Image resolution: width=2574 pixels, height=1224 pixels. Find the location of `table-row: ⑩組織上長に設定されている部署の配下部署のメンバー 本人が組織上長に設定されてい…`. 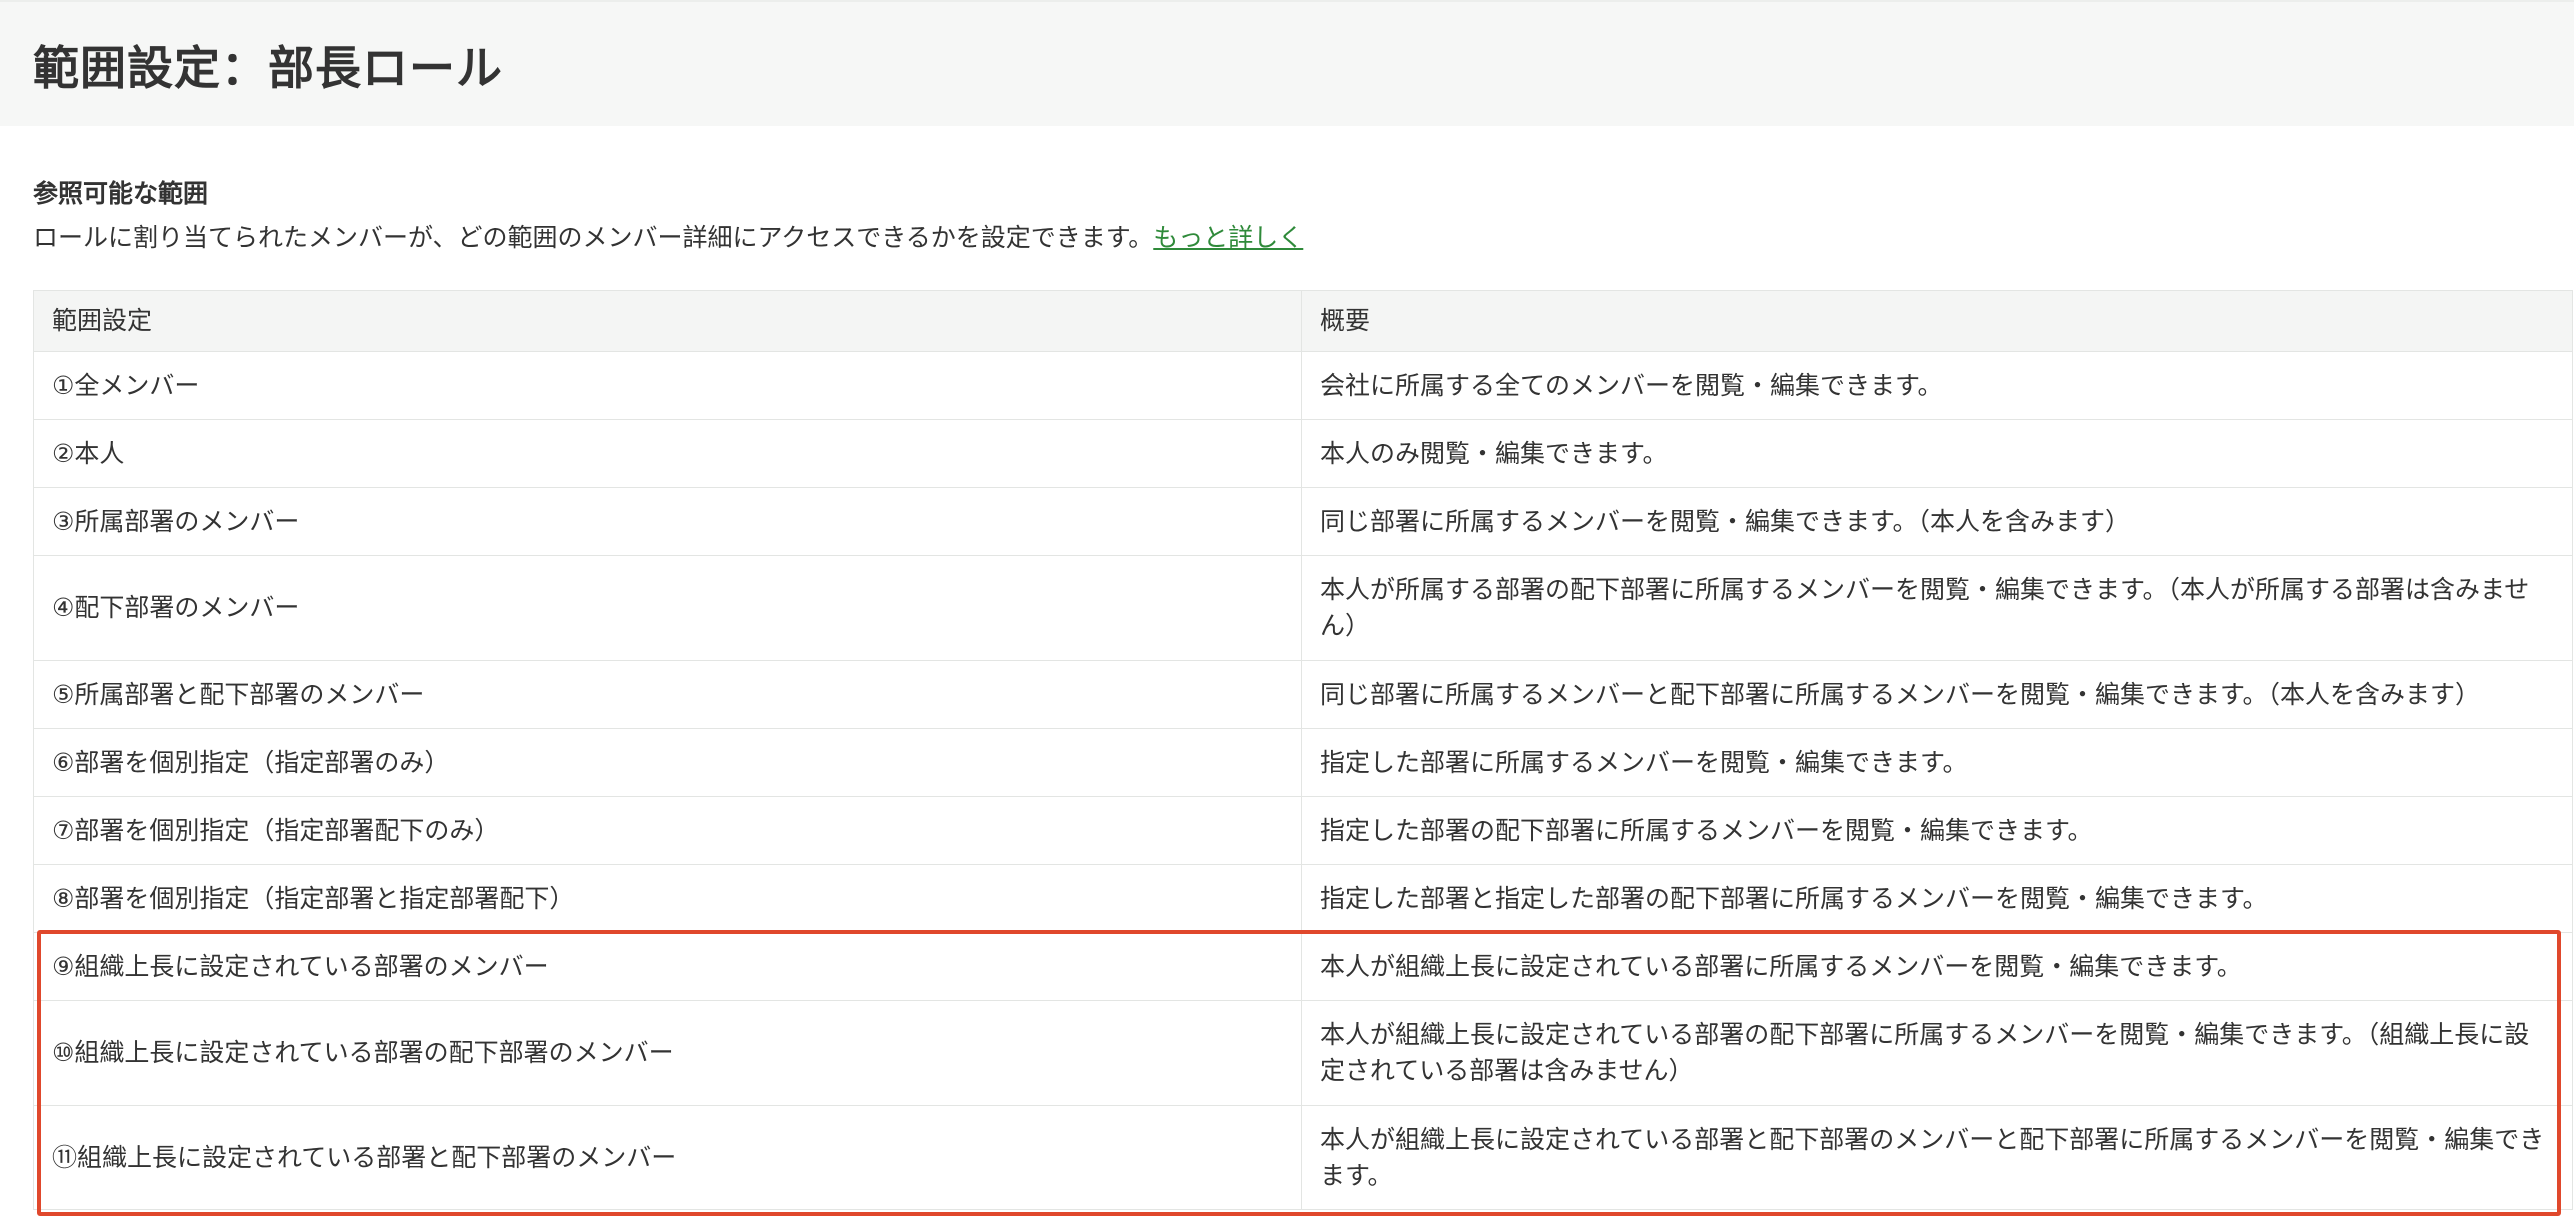

table-row: ⑩組織上長に設定されている部署の配下部署のメンバー 本人が組織上長に設定されてい… is located at coordinates (1303, 1053).